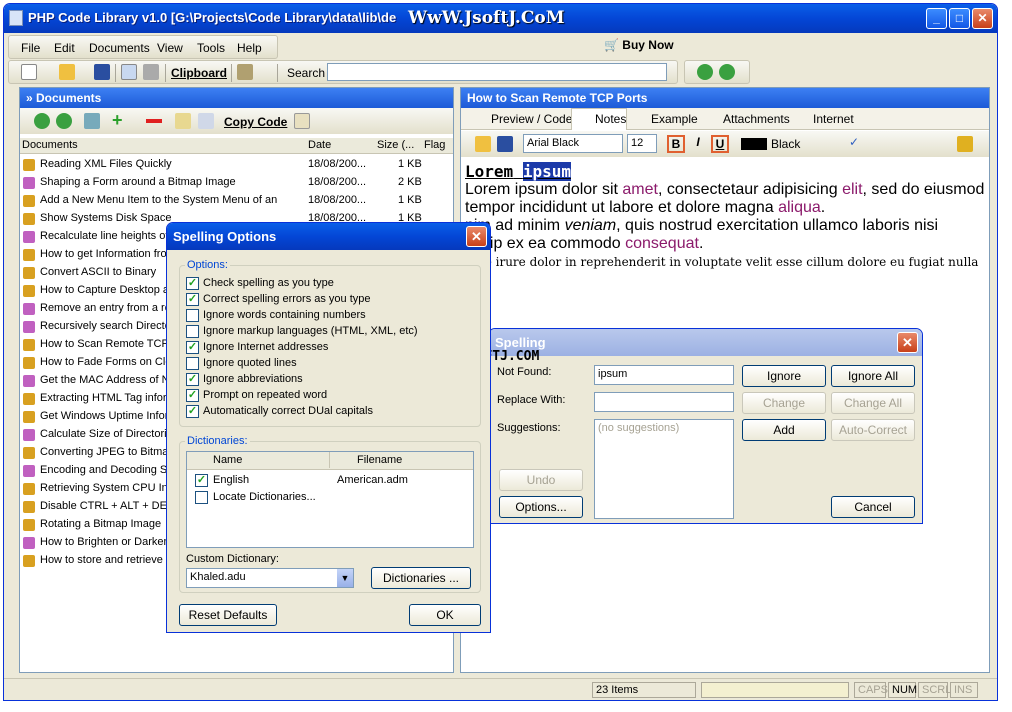 This screenshot has height=712, width=1012. I want to click on menu-file: File, so click(30, 48).